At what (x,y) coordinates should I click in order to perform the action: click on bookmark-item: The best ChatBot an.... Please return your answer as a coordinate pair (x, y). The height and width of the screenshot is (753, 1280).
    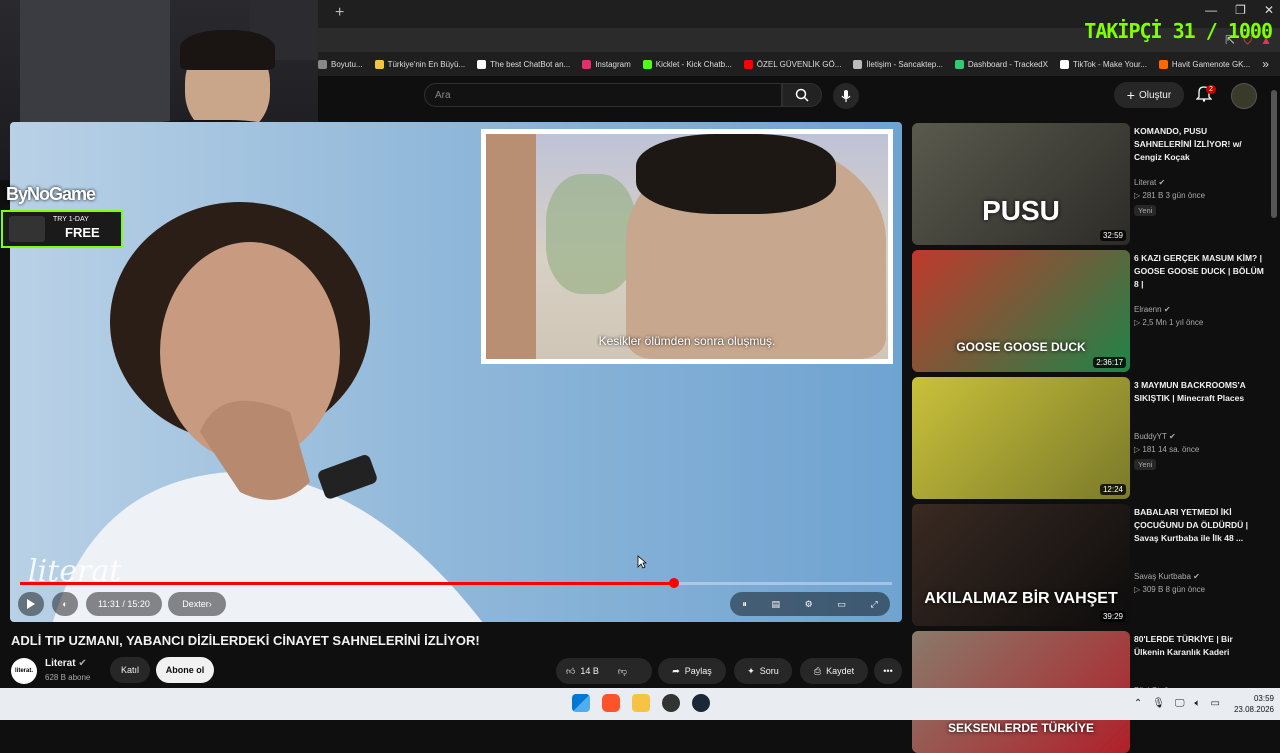
    Looking at the image, I should click on (523, 64).